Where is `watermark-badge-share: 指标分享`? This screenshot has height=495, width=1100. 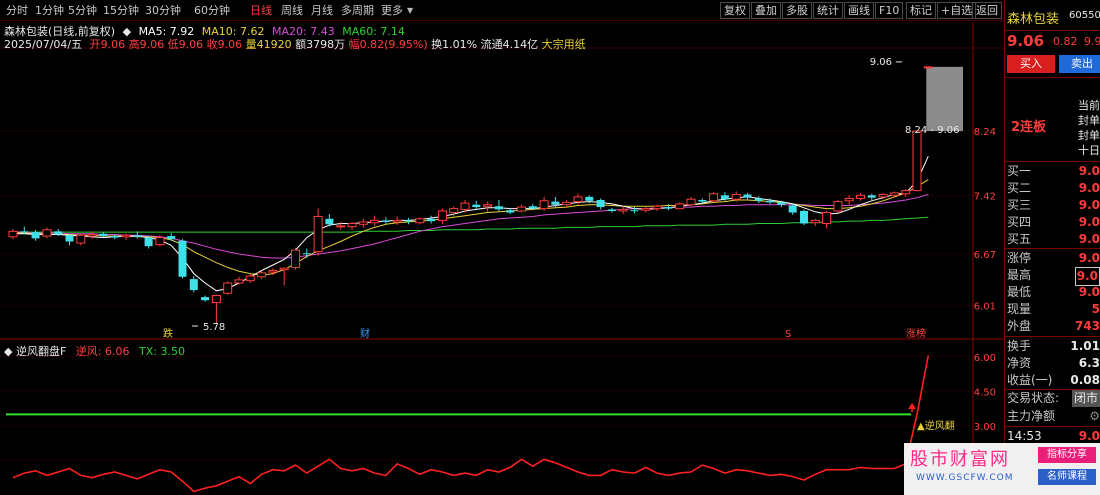
watermark-badge-share: 指标分享 is located at coordinates (1067, 455).